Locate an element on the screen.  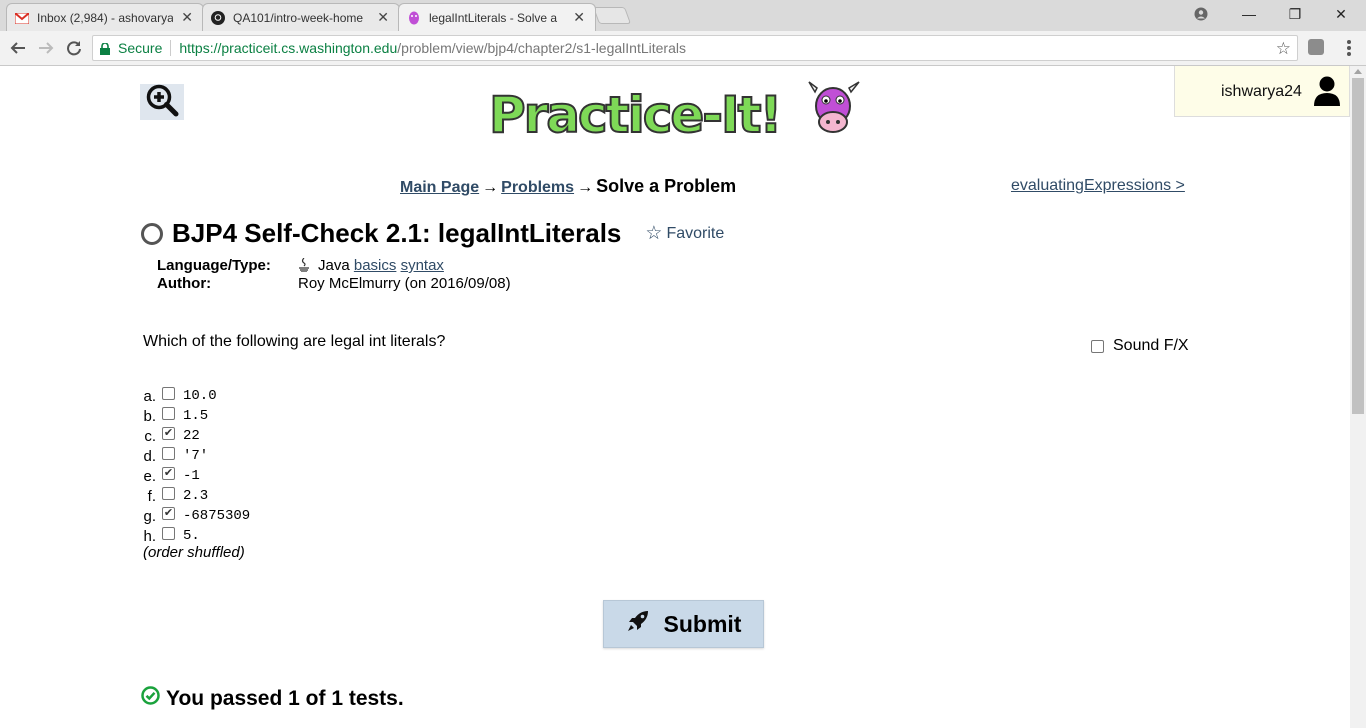
choice-letter: g. is located at coordinates (149, 516).